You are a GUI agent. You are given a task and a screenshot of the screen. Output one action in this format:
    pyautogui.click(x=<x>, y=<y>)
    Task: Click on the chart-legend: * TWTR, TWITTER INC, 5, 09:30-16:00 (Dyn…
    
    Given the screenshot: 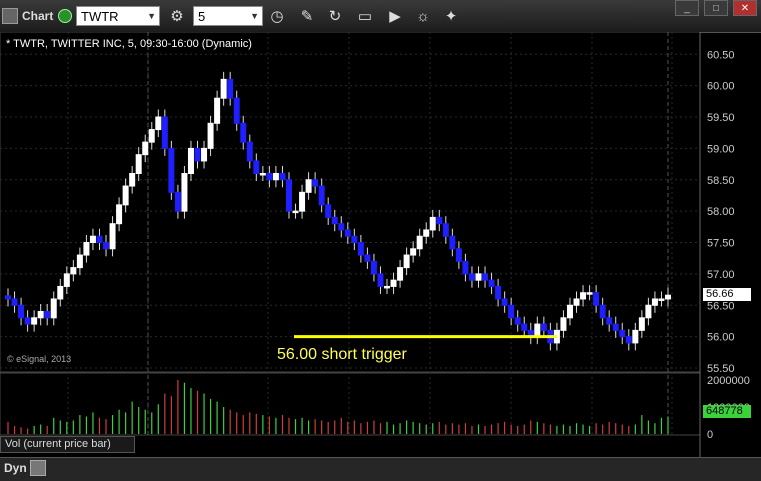 What is the action you would take?
    pyautogui.click(x=129, y=44)
    